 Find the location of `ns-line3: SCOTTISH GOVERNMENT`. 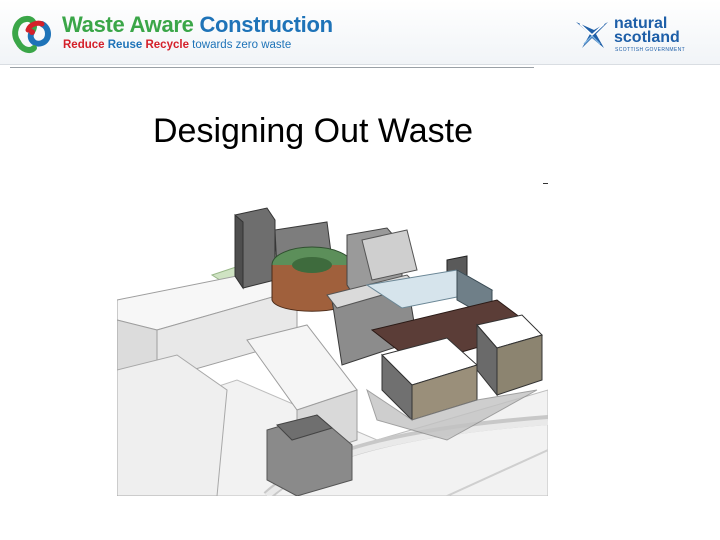

ns-line3: SCOTTISH GOVERNMENT is located at coordinates (650, 50).